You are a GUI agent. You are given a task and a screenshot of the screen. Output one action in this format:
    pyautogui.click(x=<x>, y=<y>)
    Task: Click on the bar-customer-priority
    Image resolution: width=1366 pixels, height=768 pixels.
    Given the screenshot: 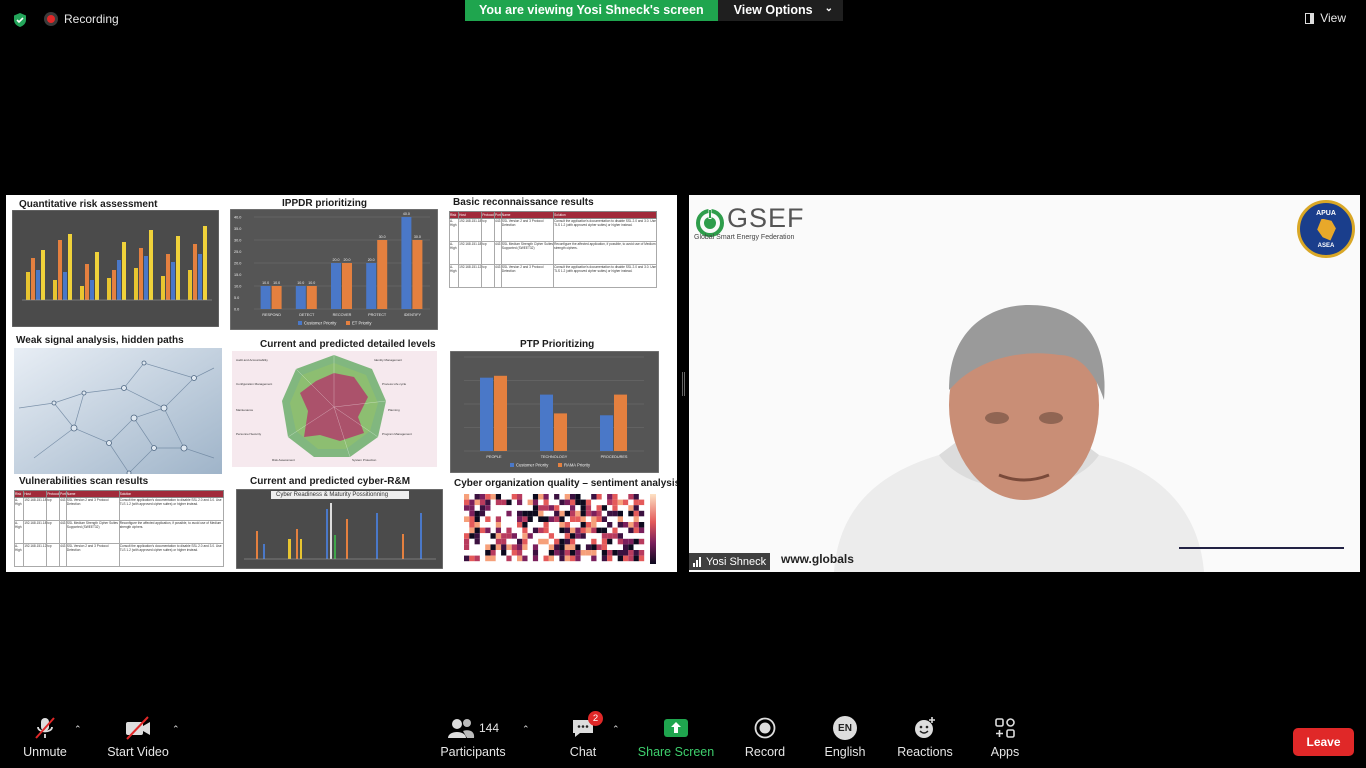 What is the action you would take?
    pyautogui.click(x=486, y=414)
    